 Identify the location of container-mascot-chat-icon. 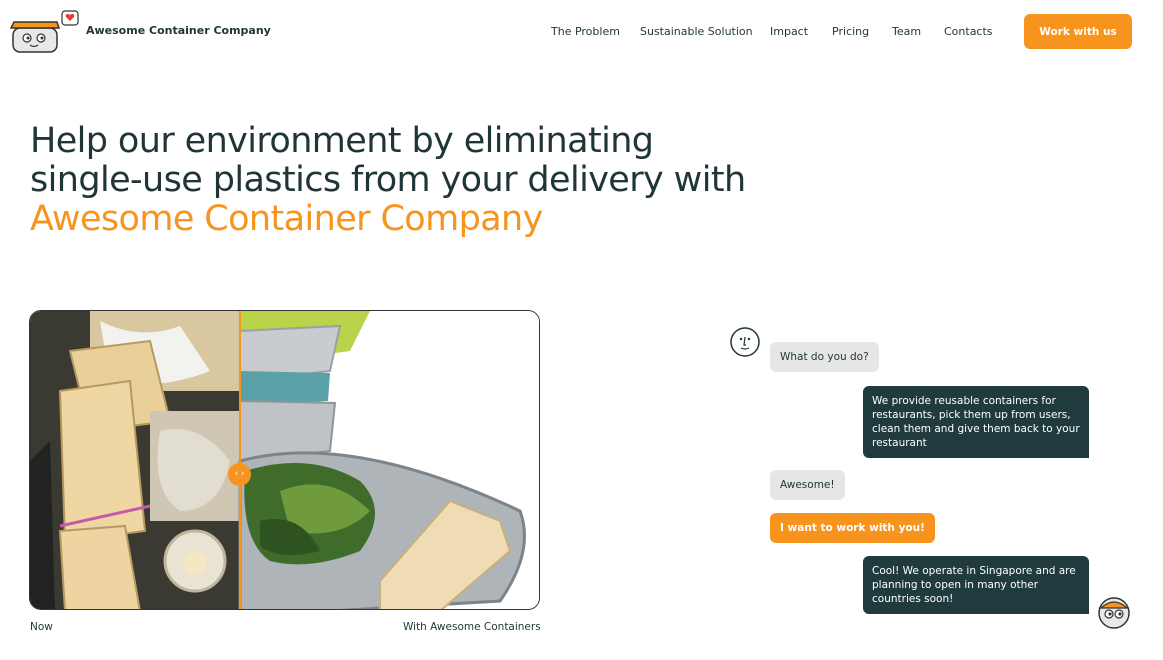
(1114, 613).